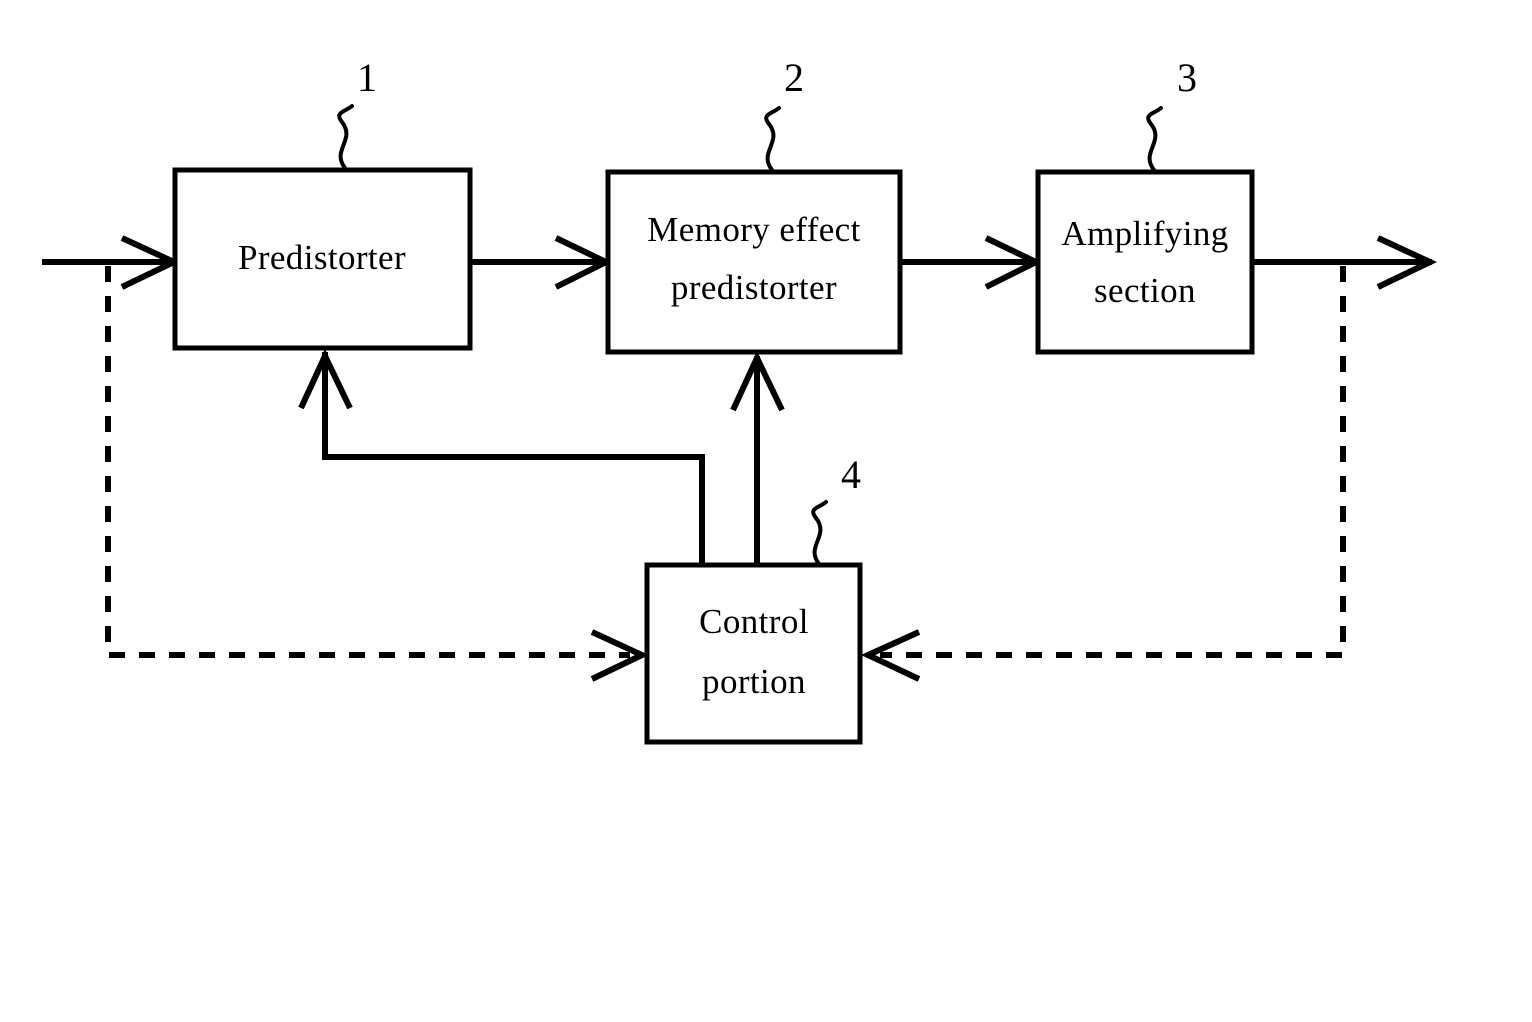 The height and width of the screenshot is (1022, 1532). Describe the element at coordinates (541, 262) in the screenshot. I see `wire-predistorter-to-memory-effect` at that location.